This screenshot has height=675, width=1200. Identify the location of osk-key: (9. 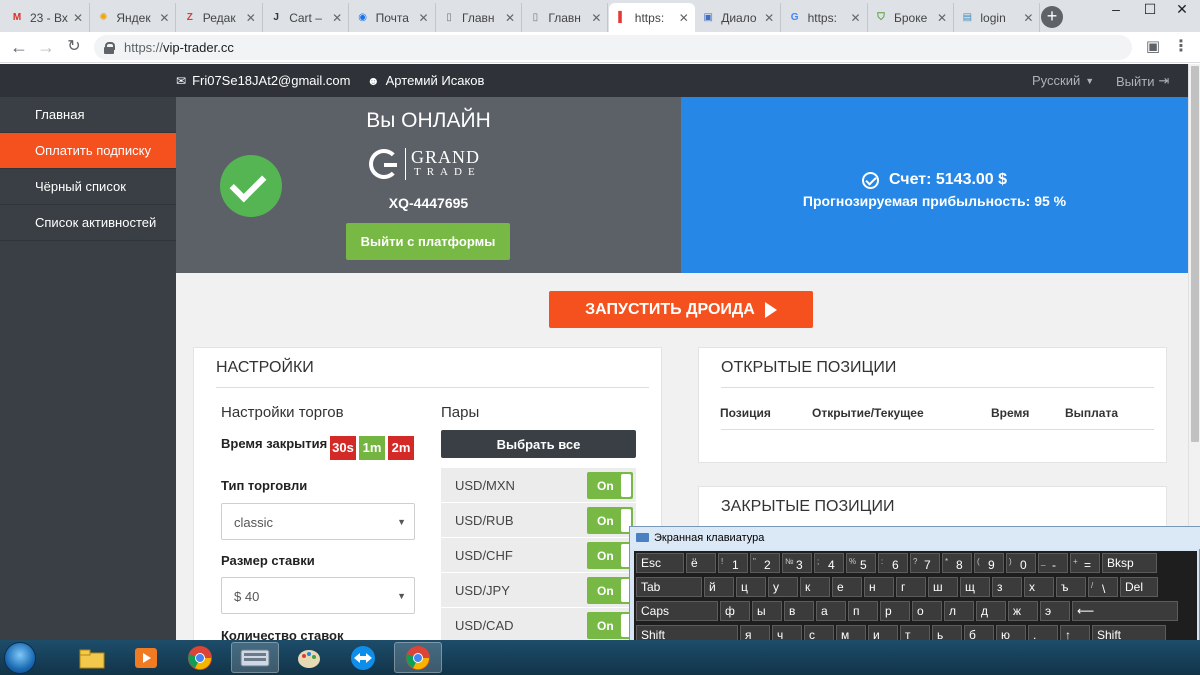
(989, 563).